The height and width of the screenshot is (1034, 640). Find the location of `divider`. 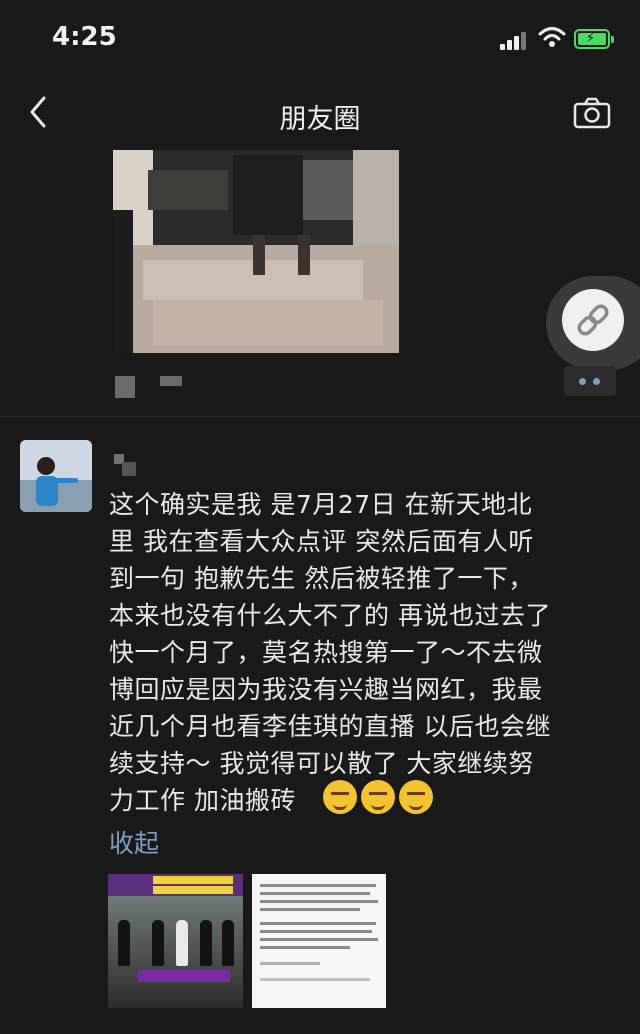

divider is located at coordinates (320, 416).